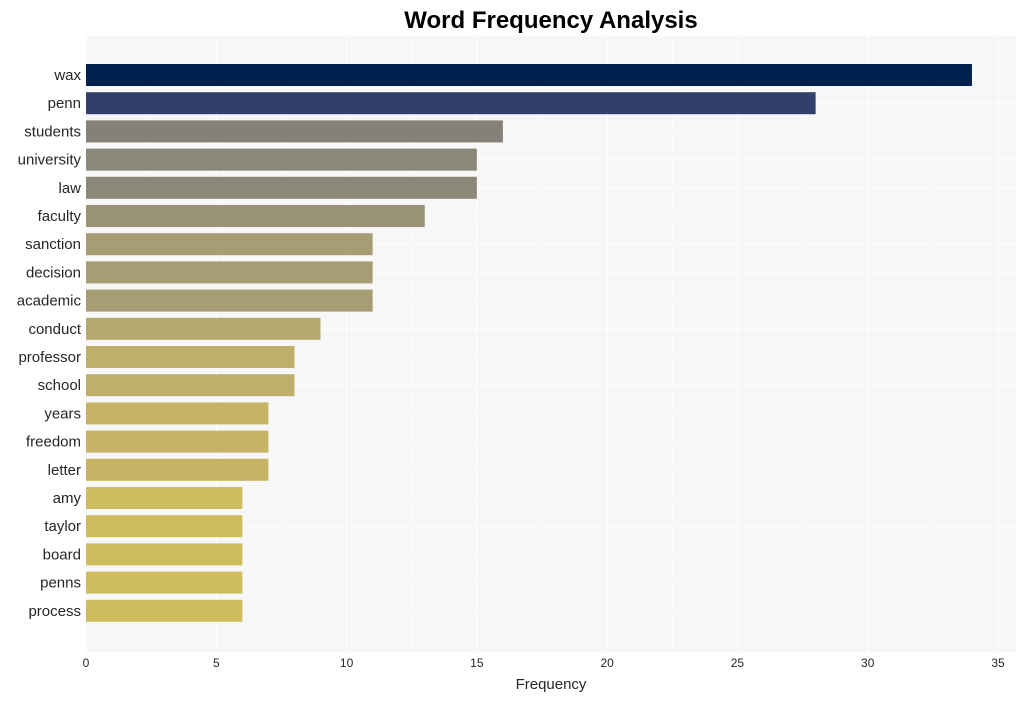 This screenshot has height=701, width=1026. What do you see at coordinates (86, 663) in the screenshot?
I see `x-tick-label: 0` at bounding box center [86, 663].